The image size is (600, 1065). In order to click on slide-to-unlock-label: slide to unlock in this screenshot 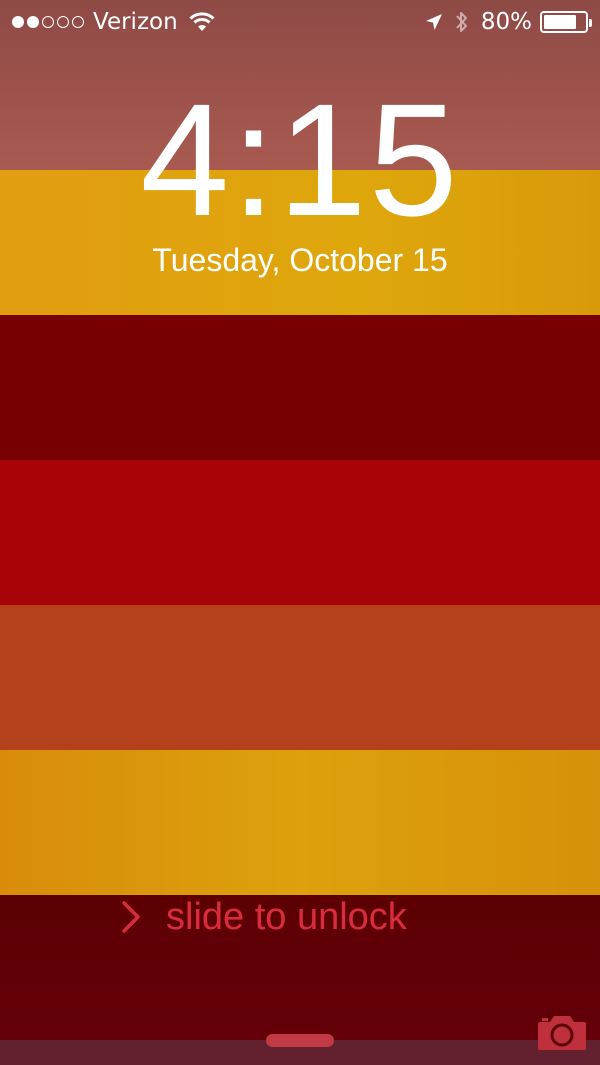, I will do `click(286, 916)`.